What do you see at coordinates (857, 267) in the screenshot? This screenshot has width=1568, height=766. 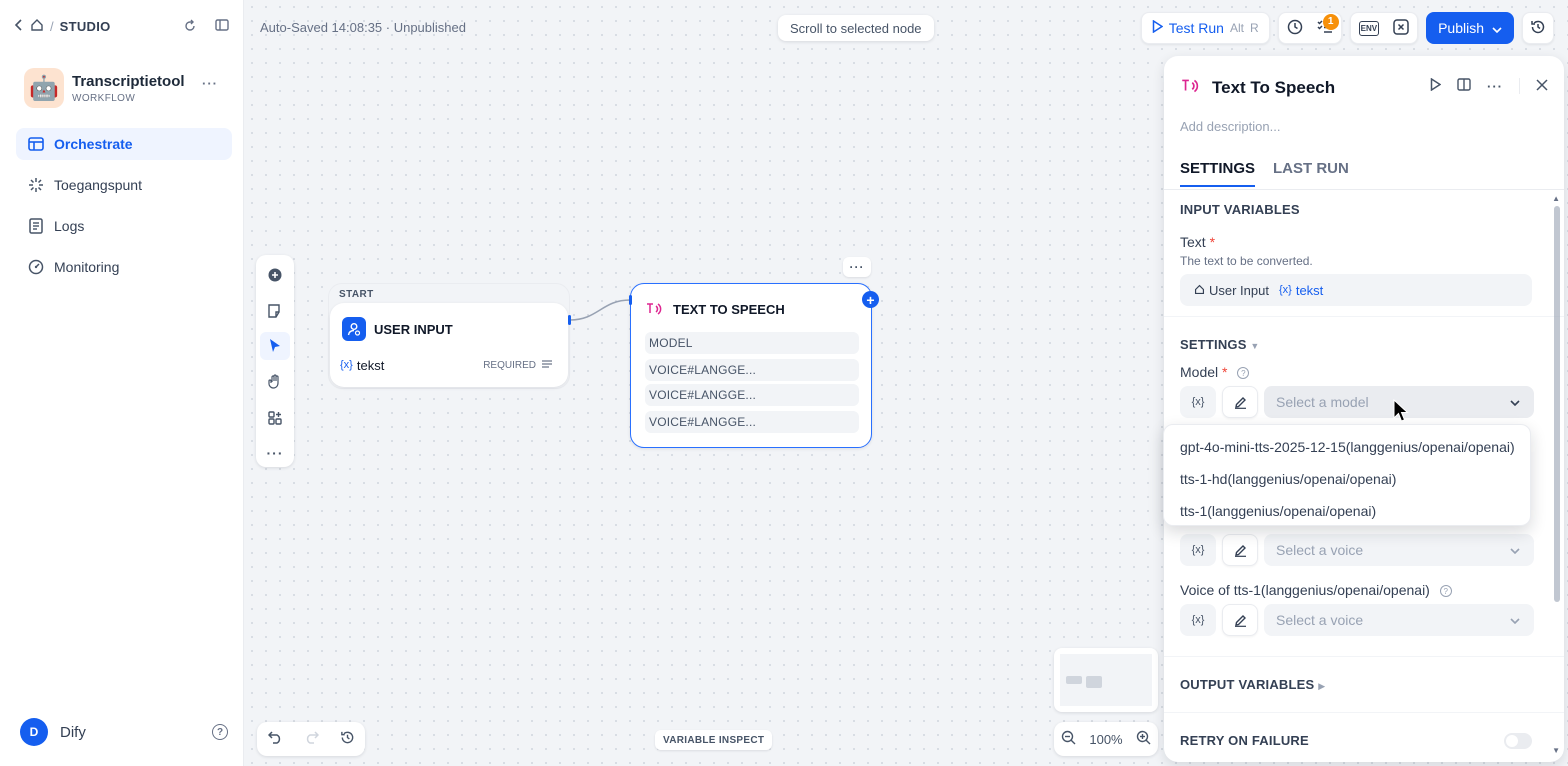 I see `node-more-button: ···` at bounding box center [857, 267].